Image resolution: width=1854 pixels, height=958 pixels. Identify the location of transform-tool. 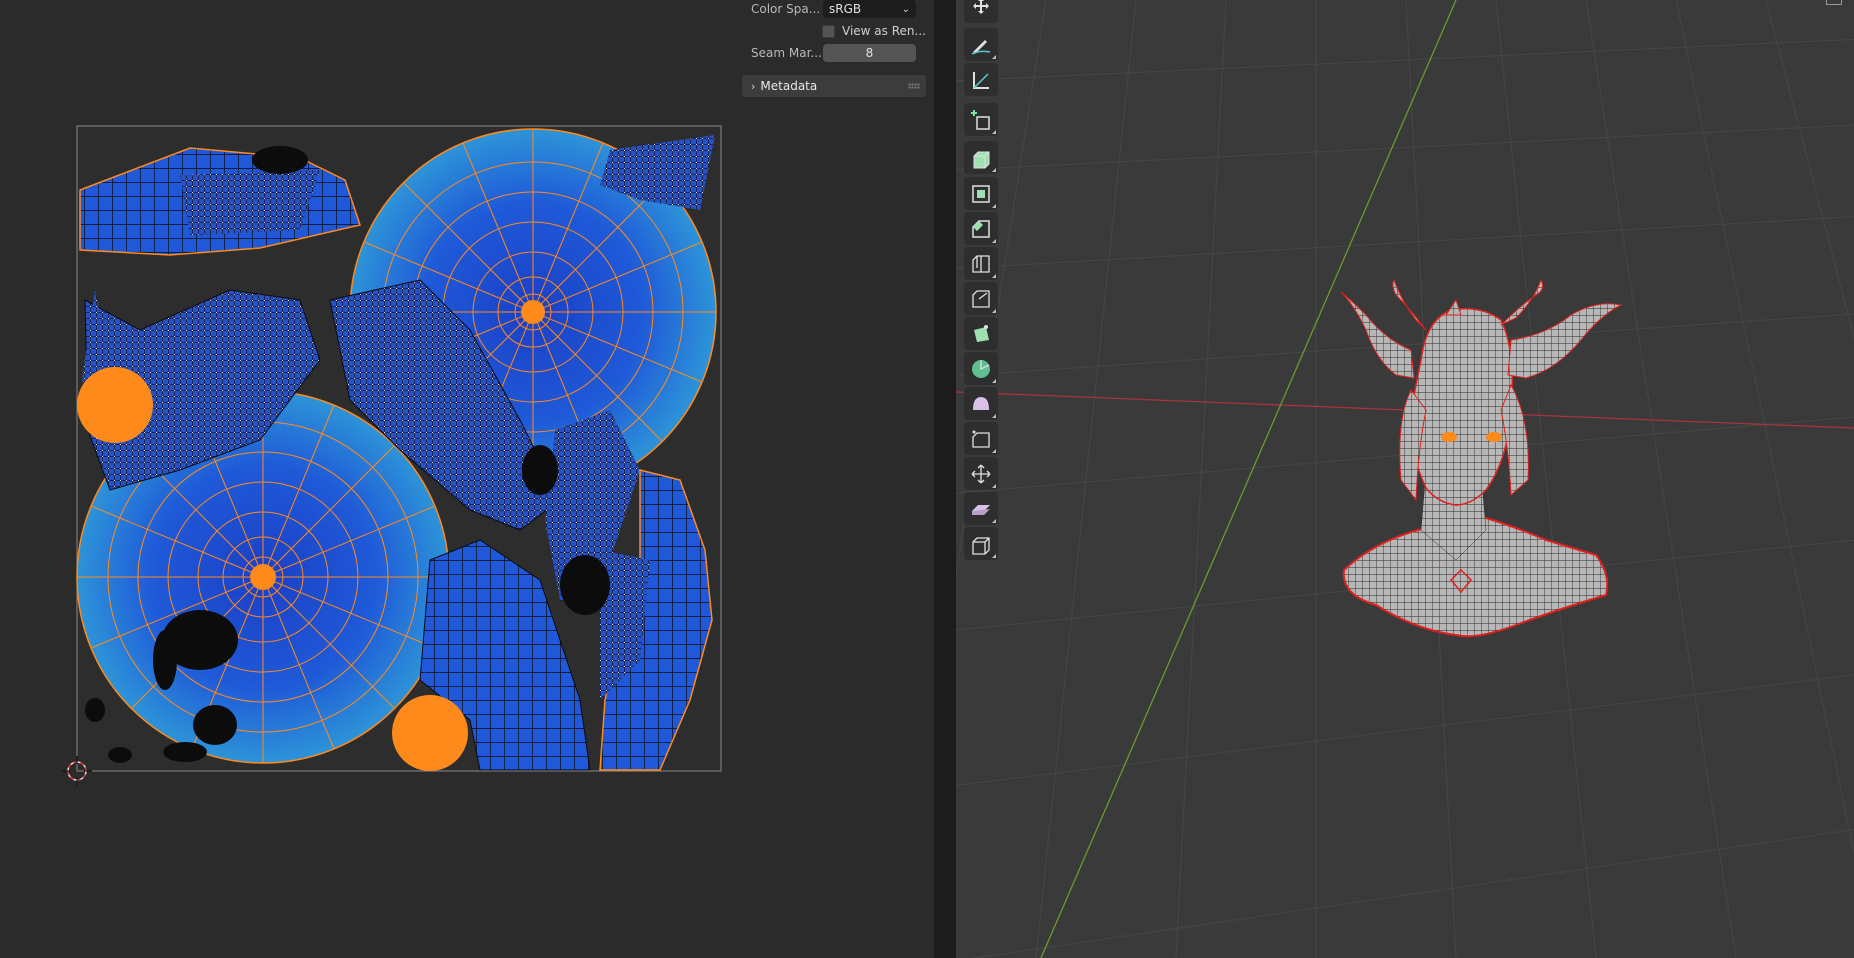
(981, 11).